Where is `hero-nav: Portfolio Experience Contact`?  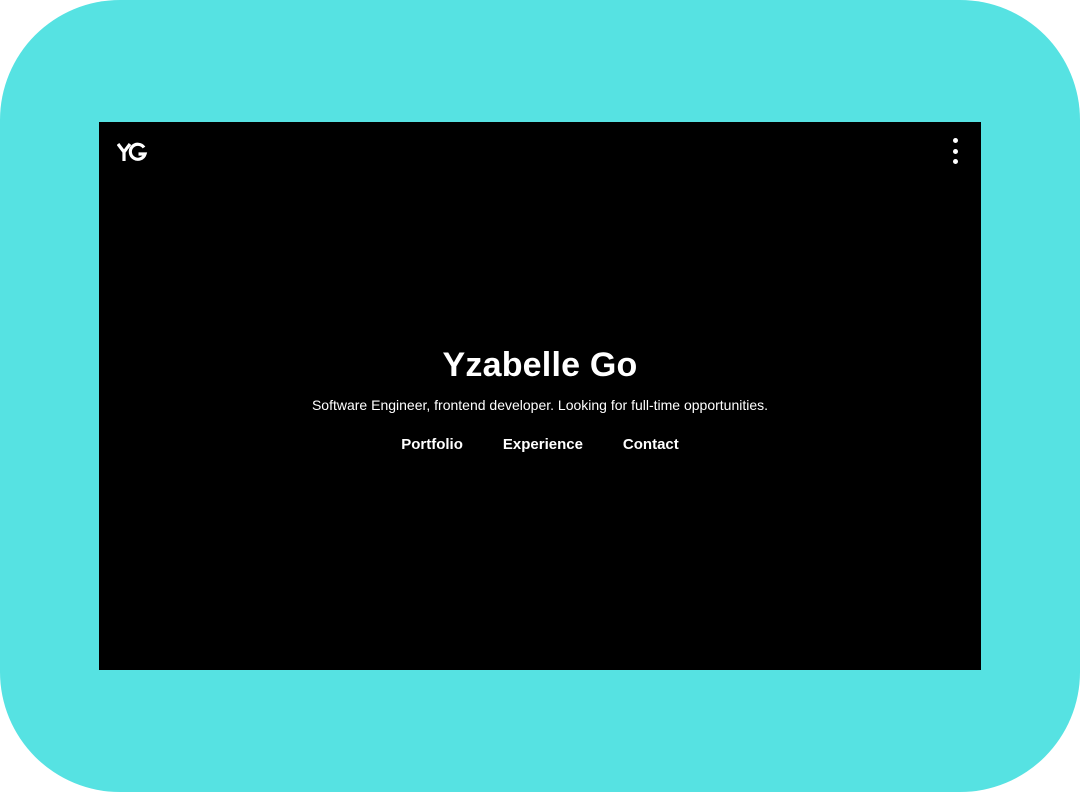
hero-nav: Portfolio Experience Contact is located at coordinates (540, 445).